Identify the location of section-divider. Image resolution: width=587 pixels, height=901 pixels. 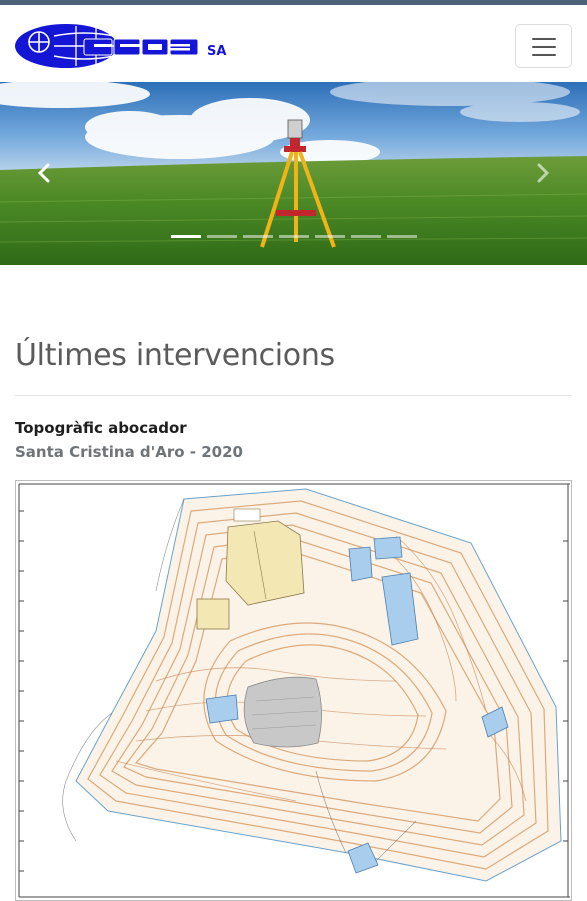
(293, 395).